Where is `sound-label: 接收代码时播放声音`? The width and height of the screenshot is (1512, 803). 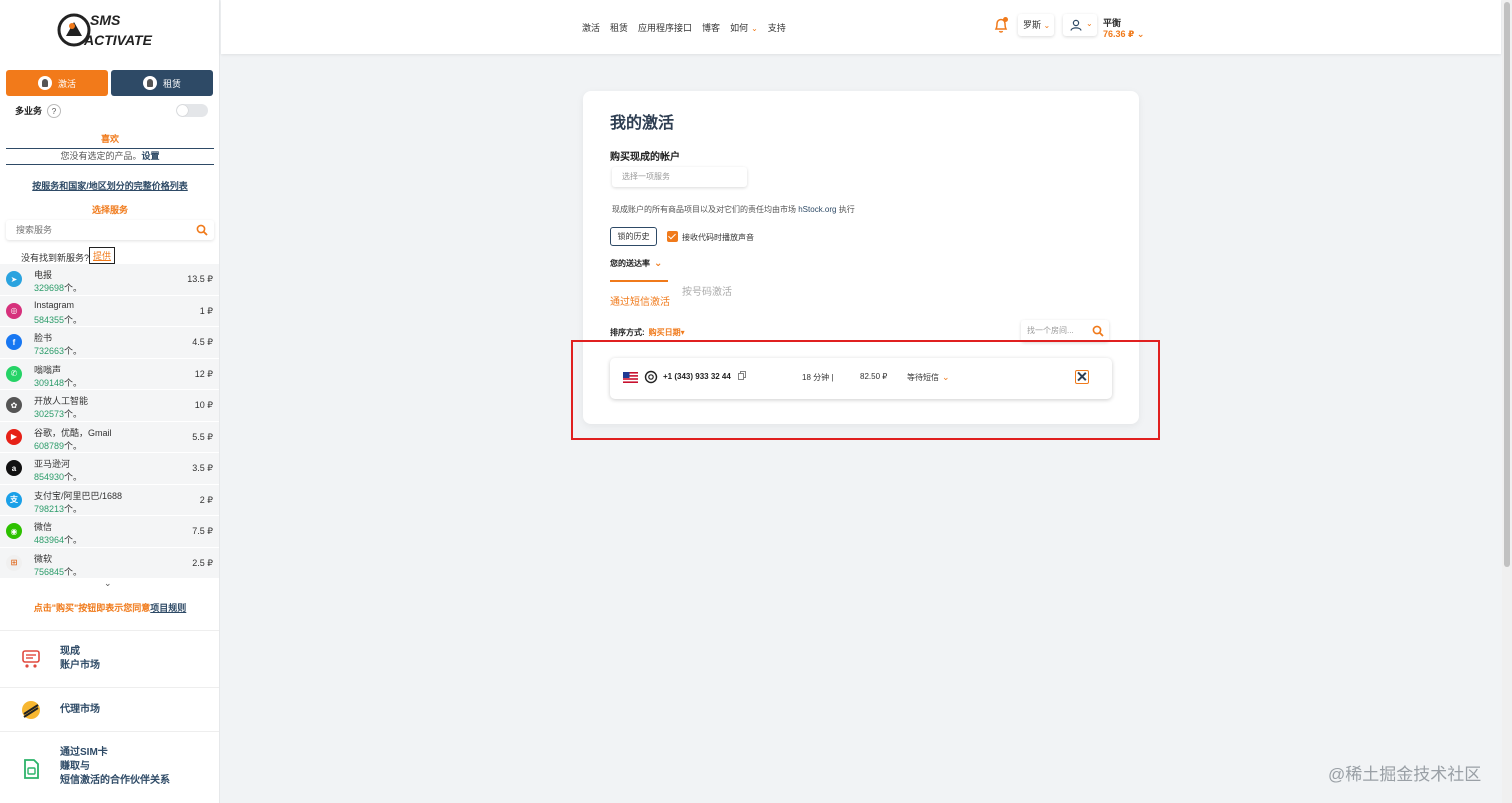
sound-label: 接收代码时播放声音 is located at coordinates (718, 237).